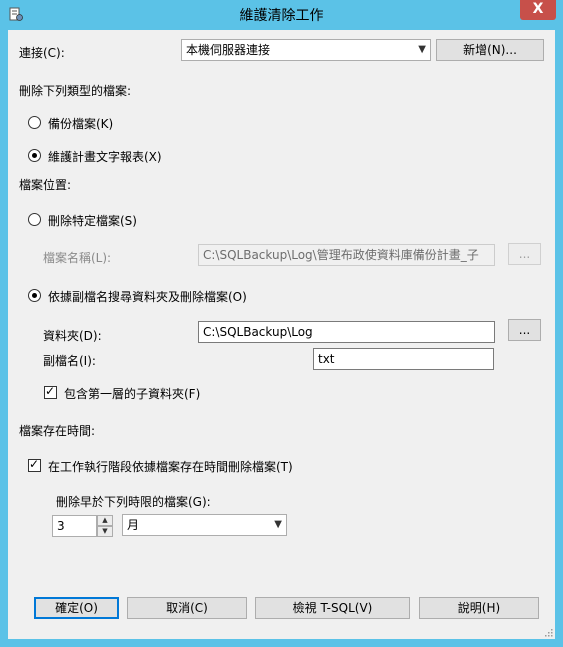  What do you see at coordinates (346, 255) in the screenshot?
I see `file-name-input: C:\SQLBackup\Log\管理布政使資料庫備份計畫_子計畫` at bounding box center [346, 255].